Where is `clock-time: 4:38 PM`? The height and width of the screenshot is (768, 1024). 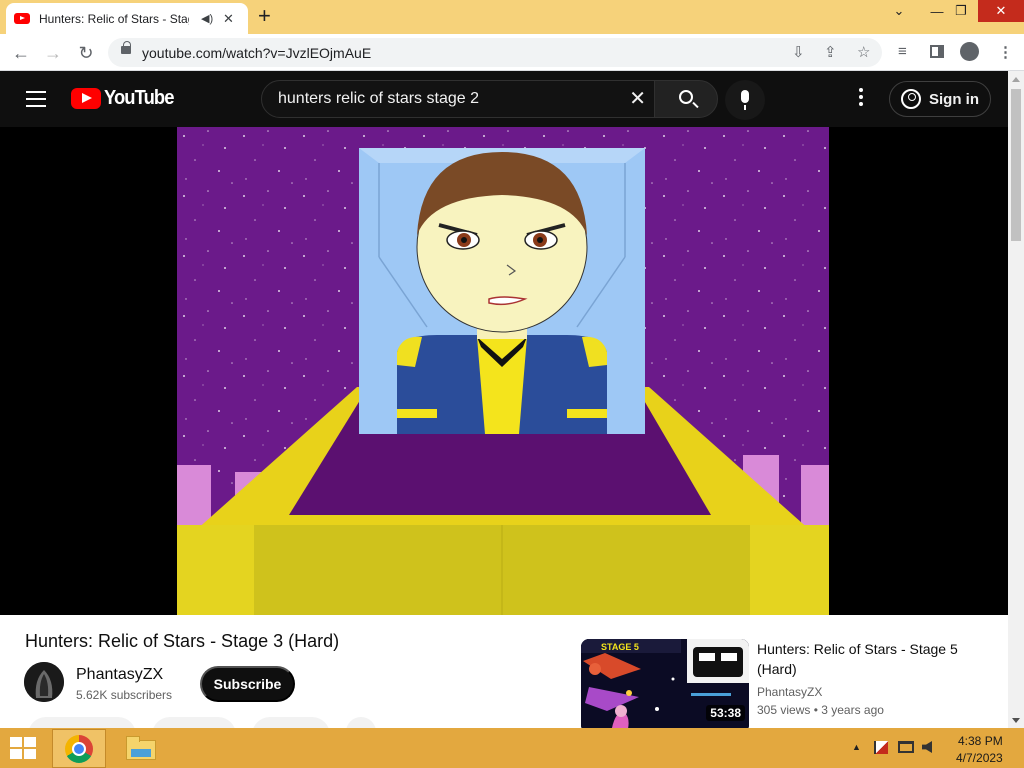
clock-time: 4:38 PM is located at coordinates (980, 741).